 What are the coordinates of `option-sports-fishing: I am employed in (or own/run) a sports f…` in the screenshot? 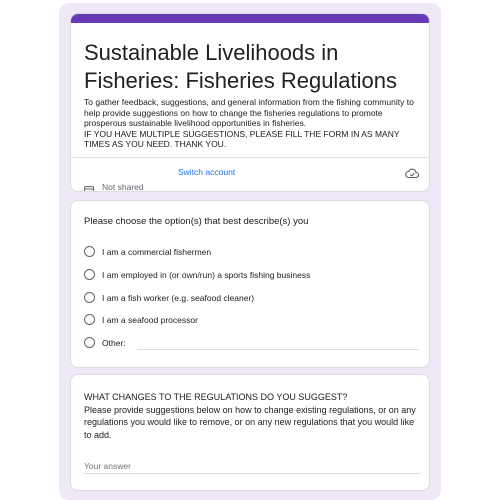 It's located at (249, 276).